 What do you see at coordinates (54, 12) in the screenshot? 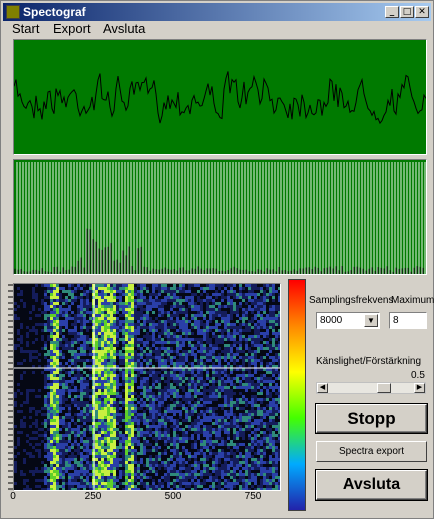
I see `window-title: Spectograf` at bounding box center [54, 12].